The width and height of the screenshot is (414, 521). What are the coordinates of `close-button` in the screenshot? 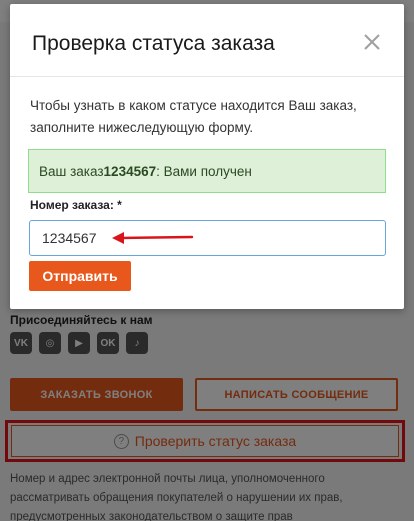 It's located at (372, 42).